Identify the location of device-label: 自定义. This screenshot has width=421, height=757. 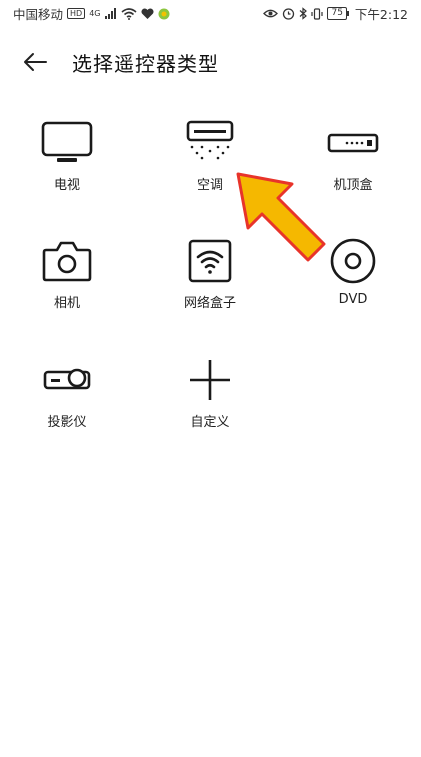
(210, 422).